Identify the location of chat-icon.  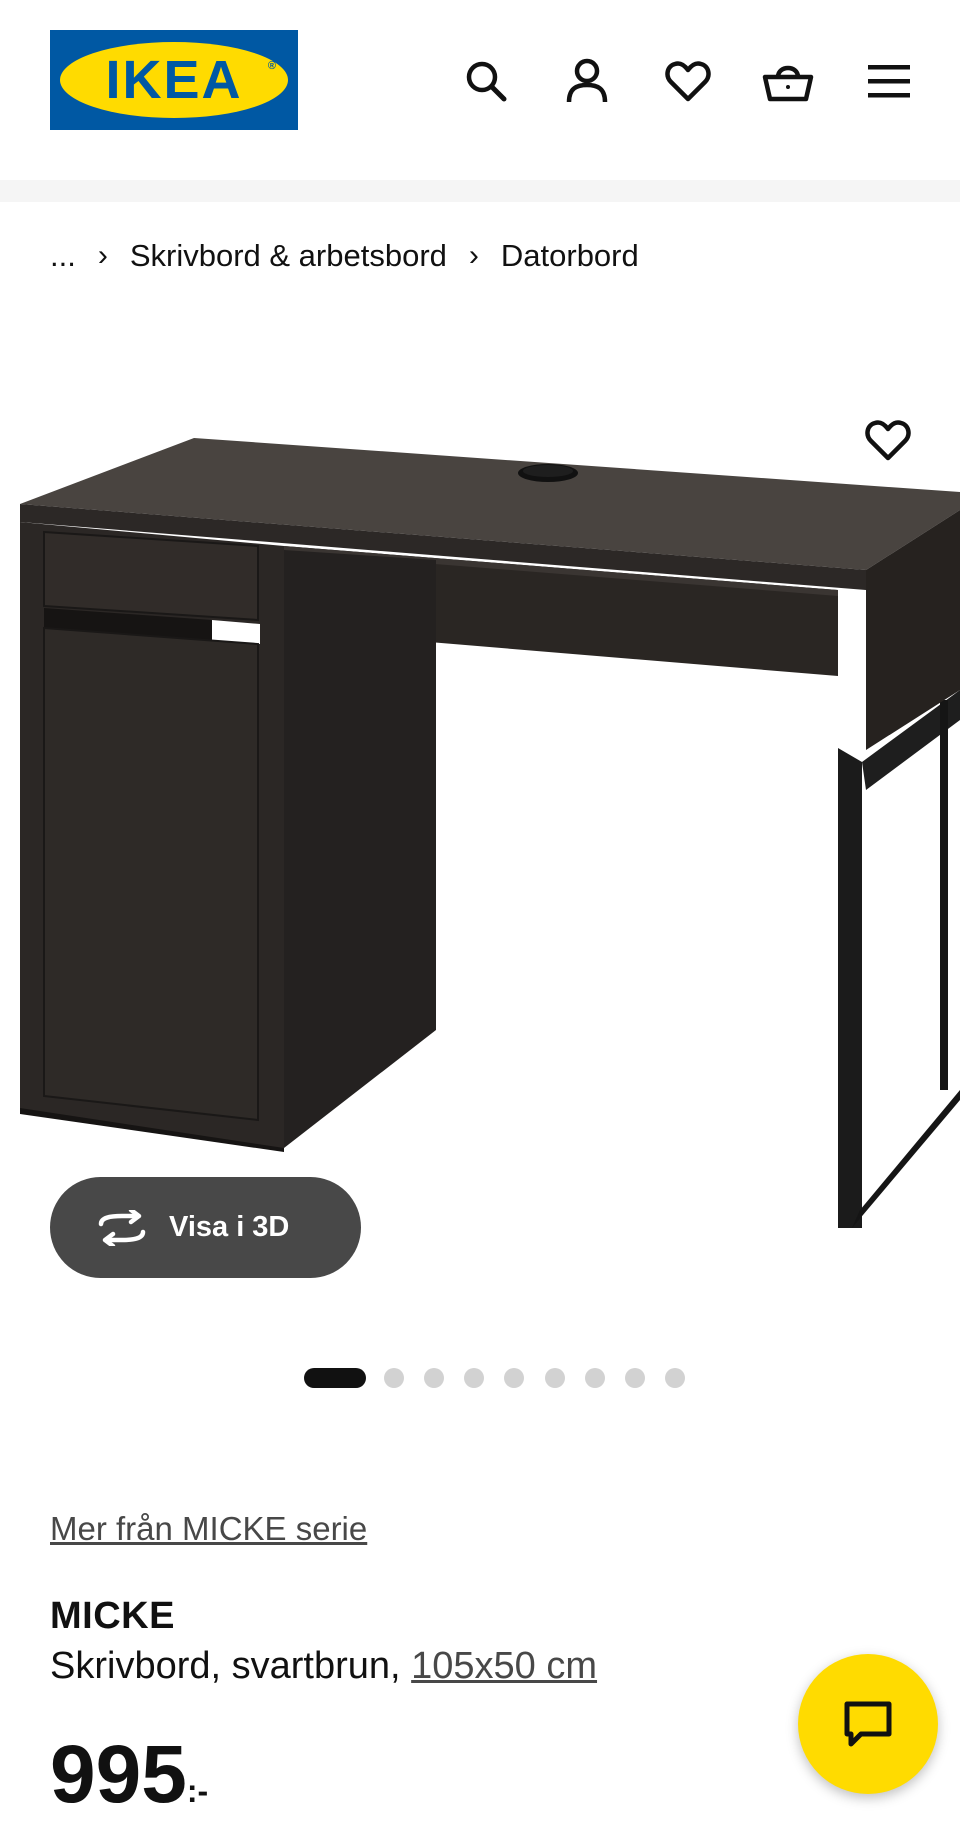
(868, 1724).